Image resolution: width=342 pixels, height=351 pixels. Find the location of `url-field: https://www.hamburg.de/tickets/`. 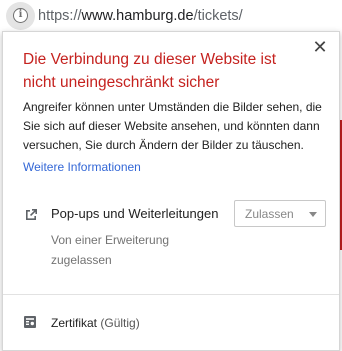

url-field: https://www.hamburg.de/tickets/ is located at coordinates (140, 16).